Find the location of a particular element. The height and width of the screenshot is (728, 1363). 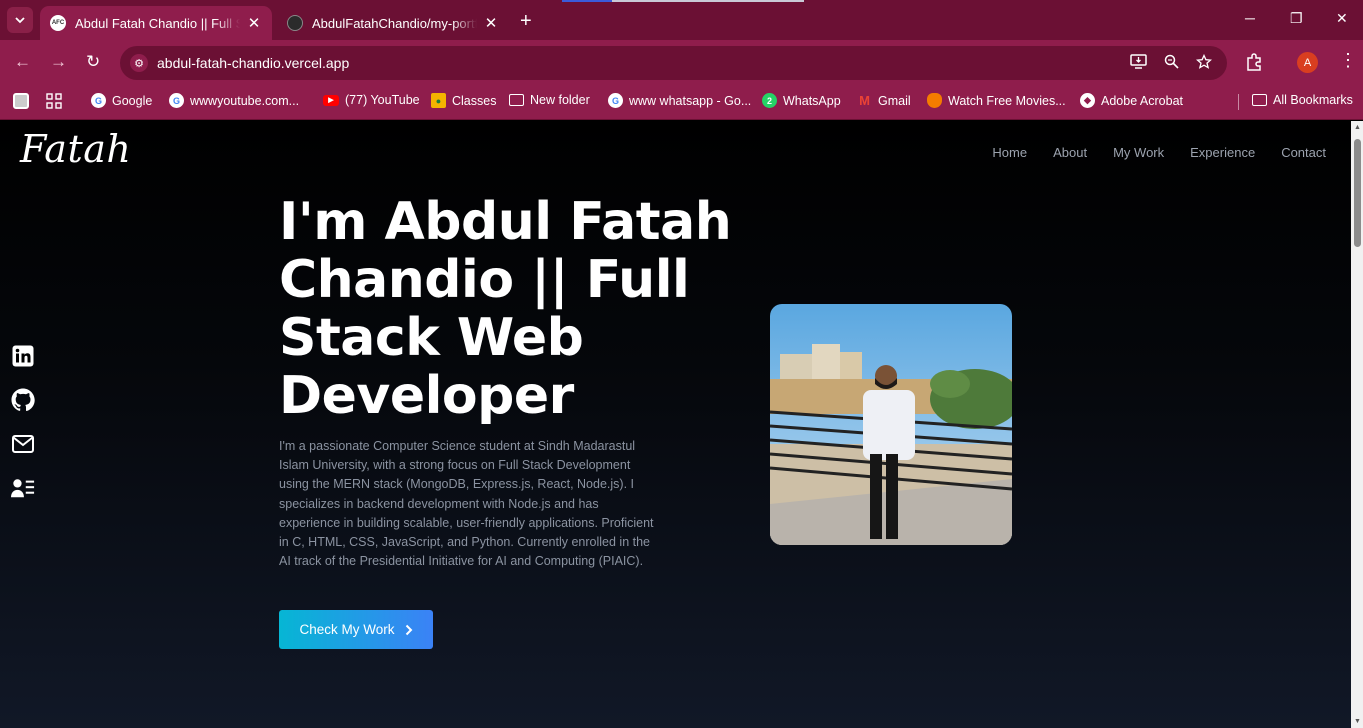

nav-my-work: My Work is located at coordinates (1138, 152).